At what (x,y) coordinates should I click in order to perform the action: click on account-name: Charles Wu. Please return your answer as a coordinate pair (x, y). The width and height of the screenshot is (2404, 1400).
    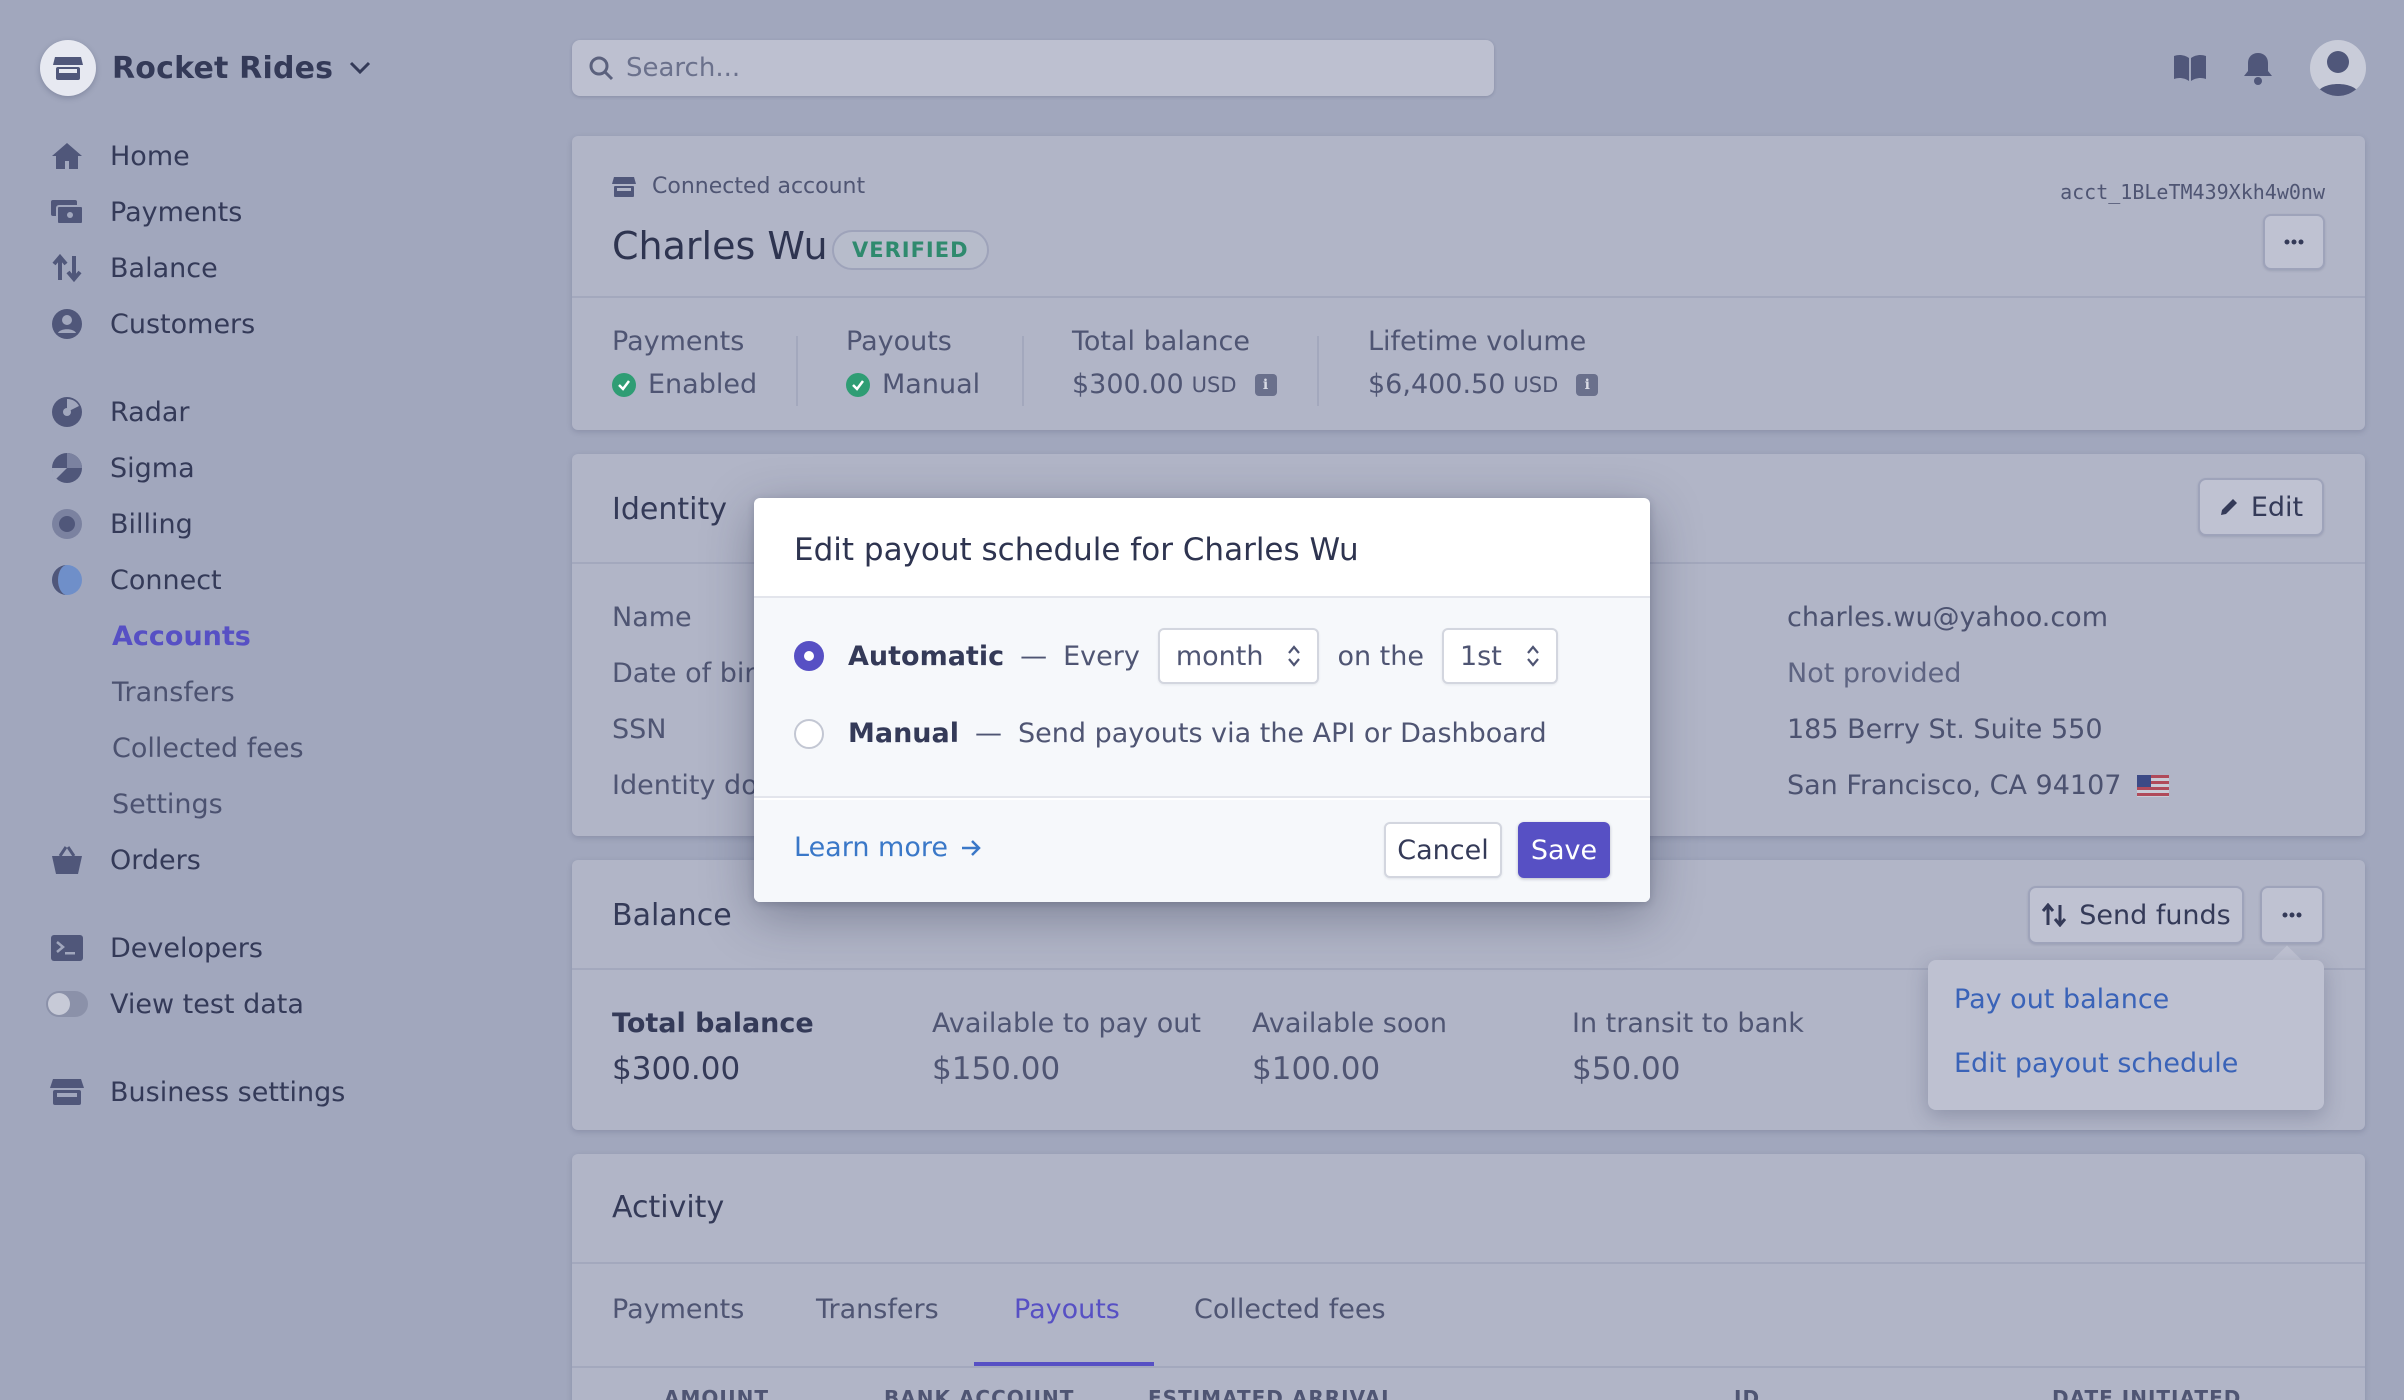
    Looking at the image, I should click on (720, 246).